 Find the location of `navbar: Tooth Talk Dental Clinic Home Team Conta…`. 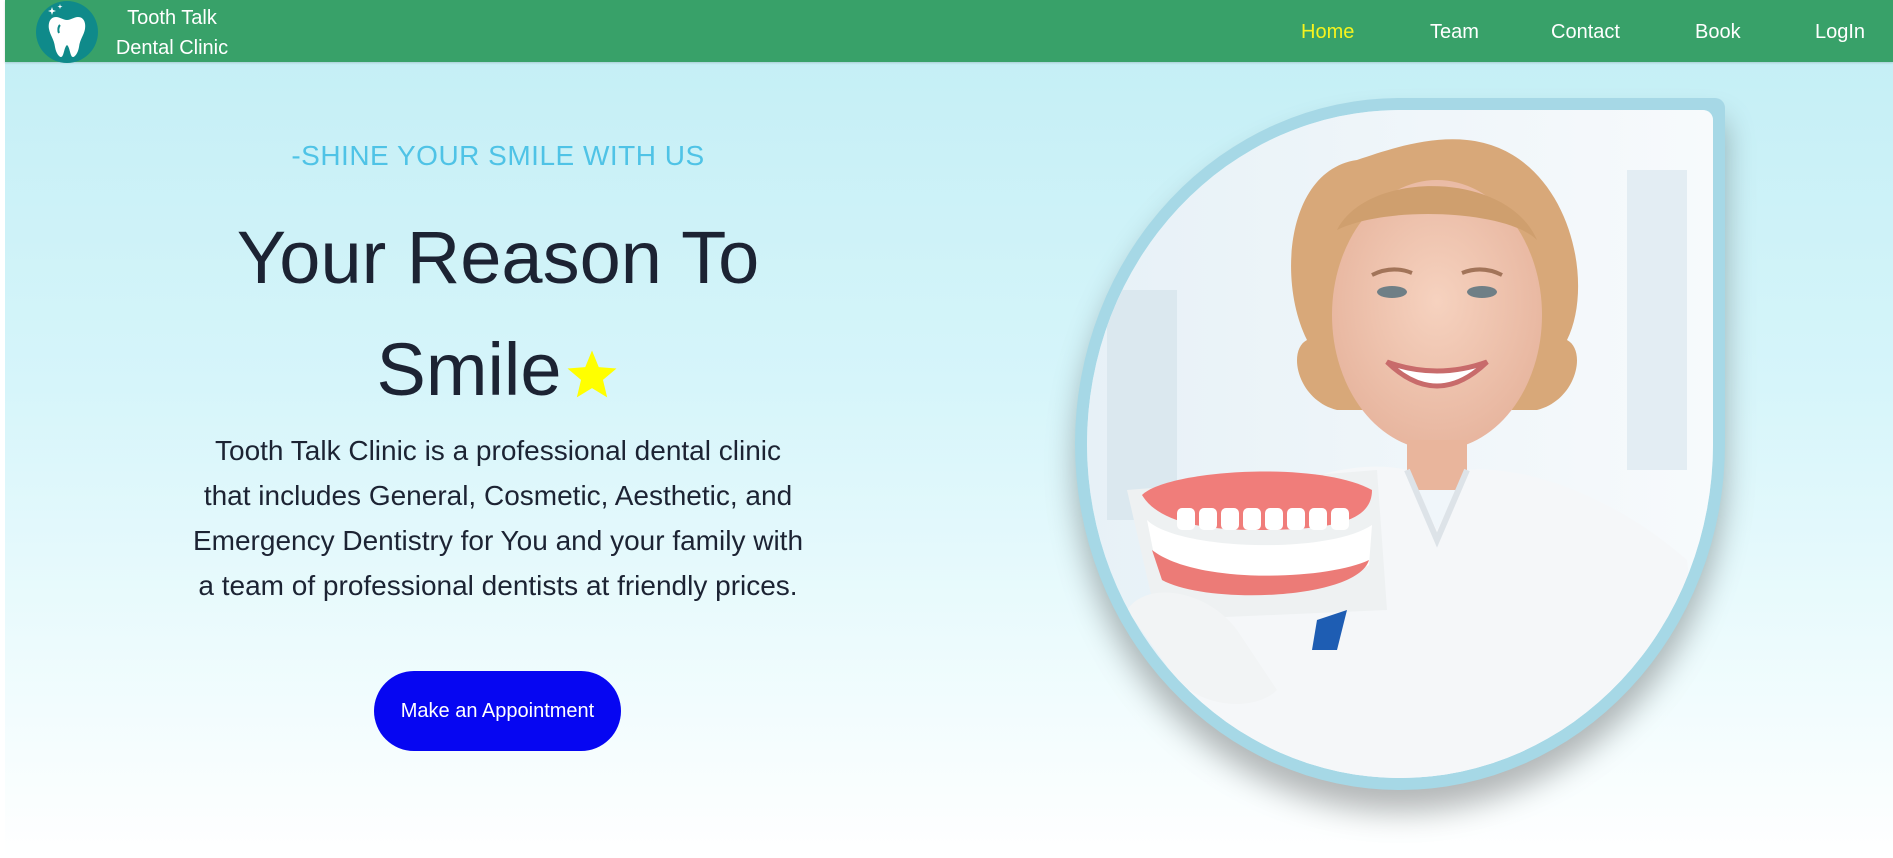

navbar: Tooth Talk Dental Clinic Home Team Conta… is located at coordinates (949, 31).